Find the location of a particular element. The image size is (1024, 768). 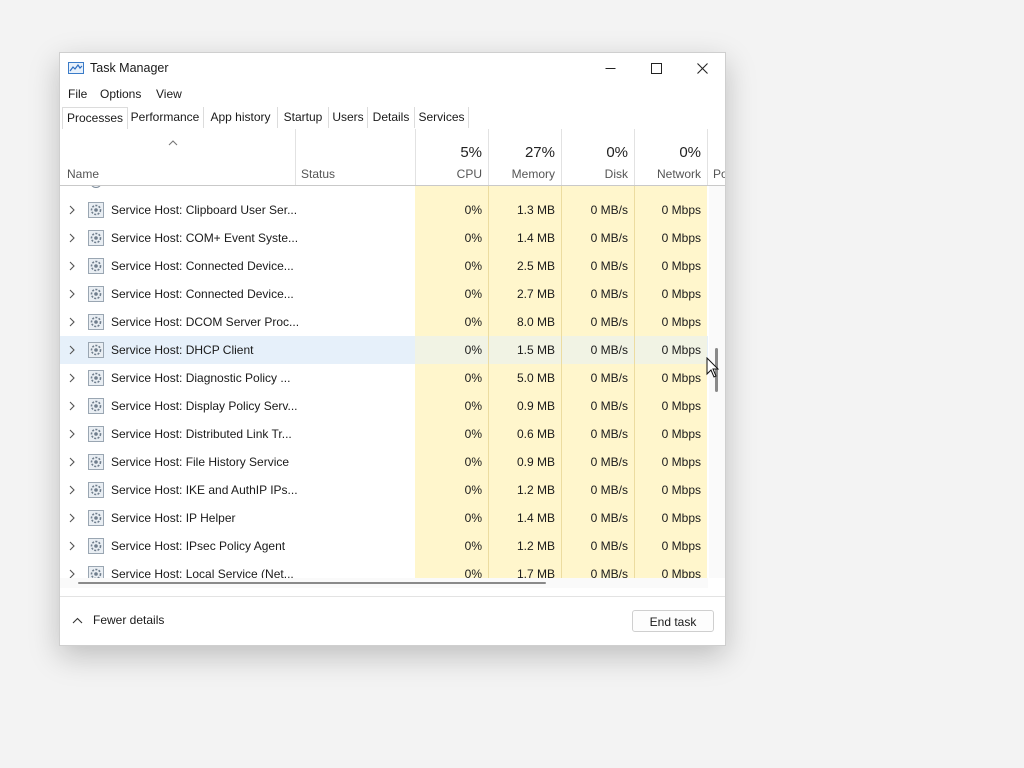

column-power-header: Po is located at coordinates (716, 157).